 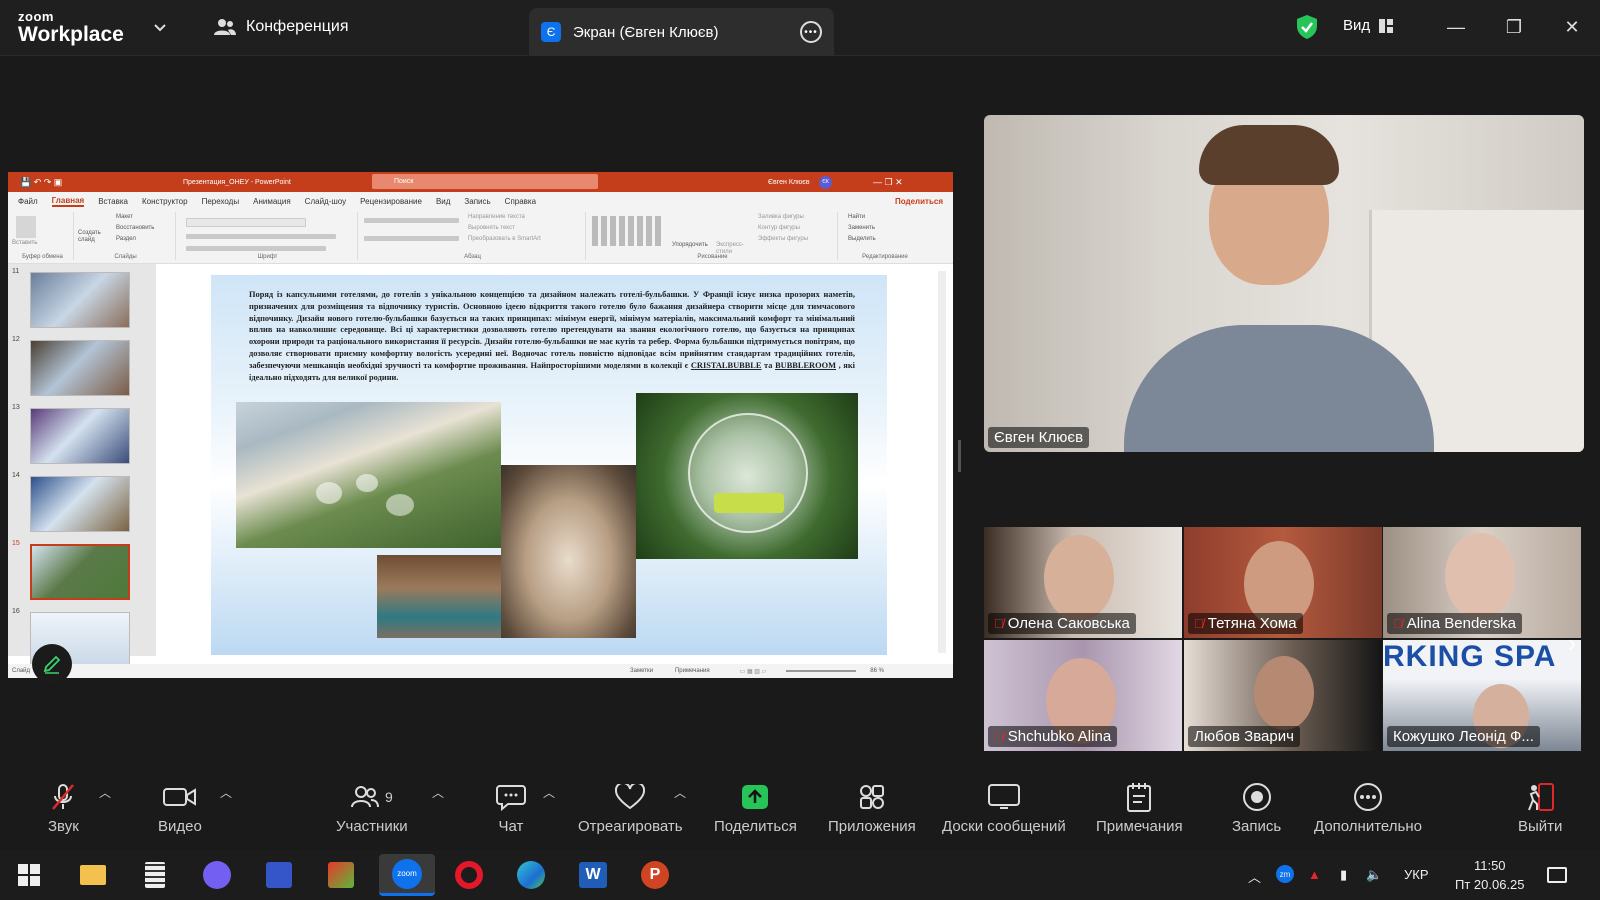 What do you see at coordinates (485, 181) in the screenshot?
I see `ppt-search-box: Поиск` at bounding box center [485, 181].